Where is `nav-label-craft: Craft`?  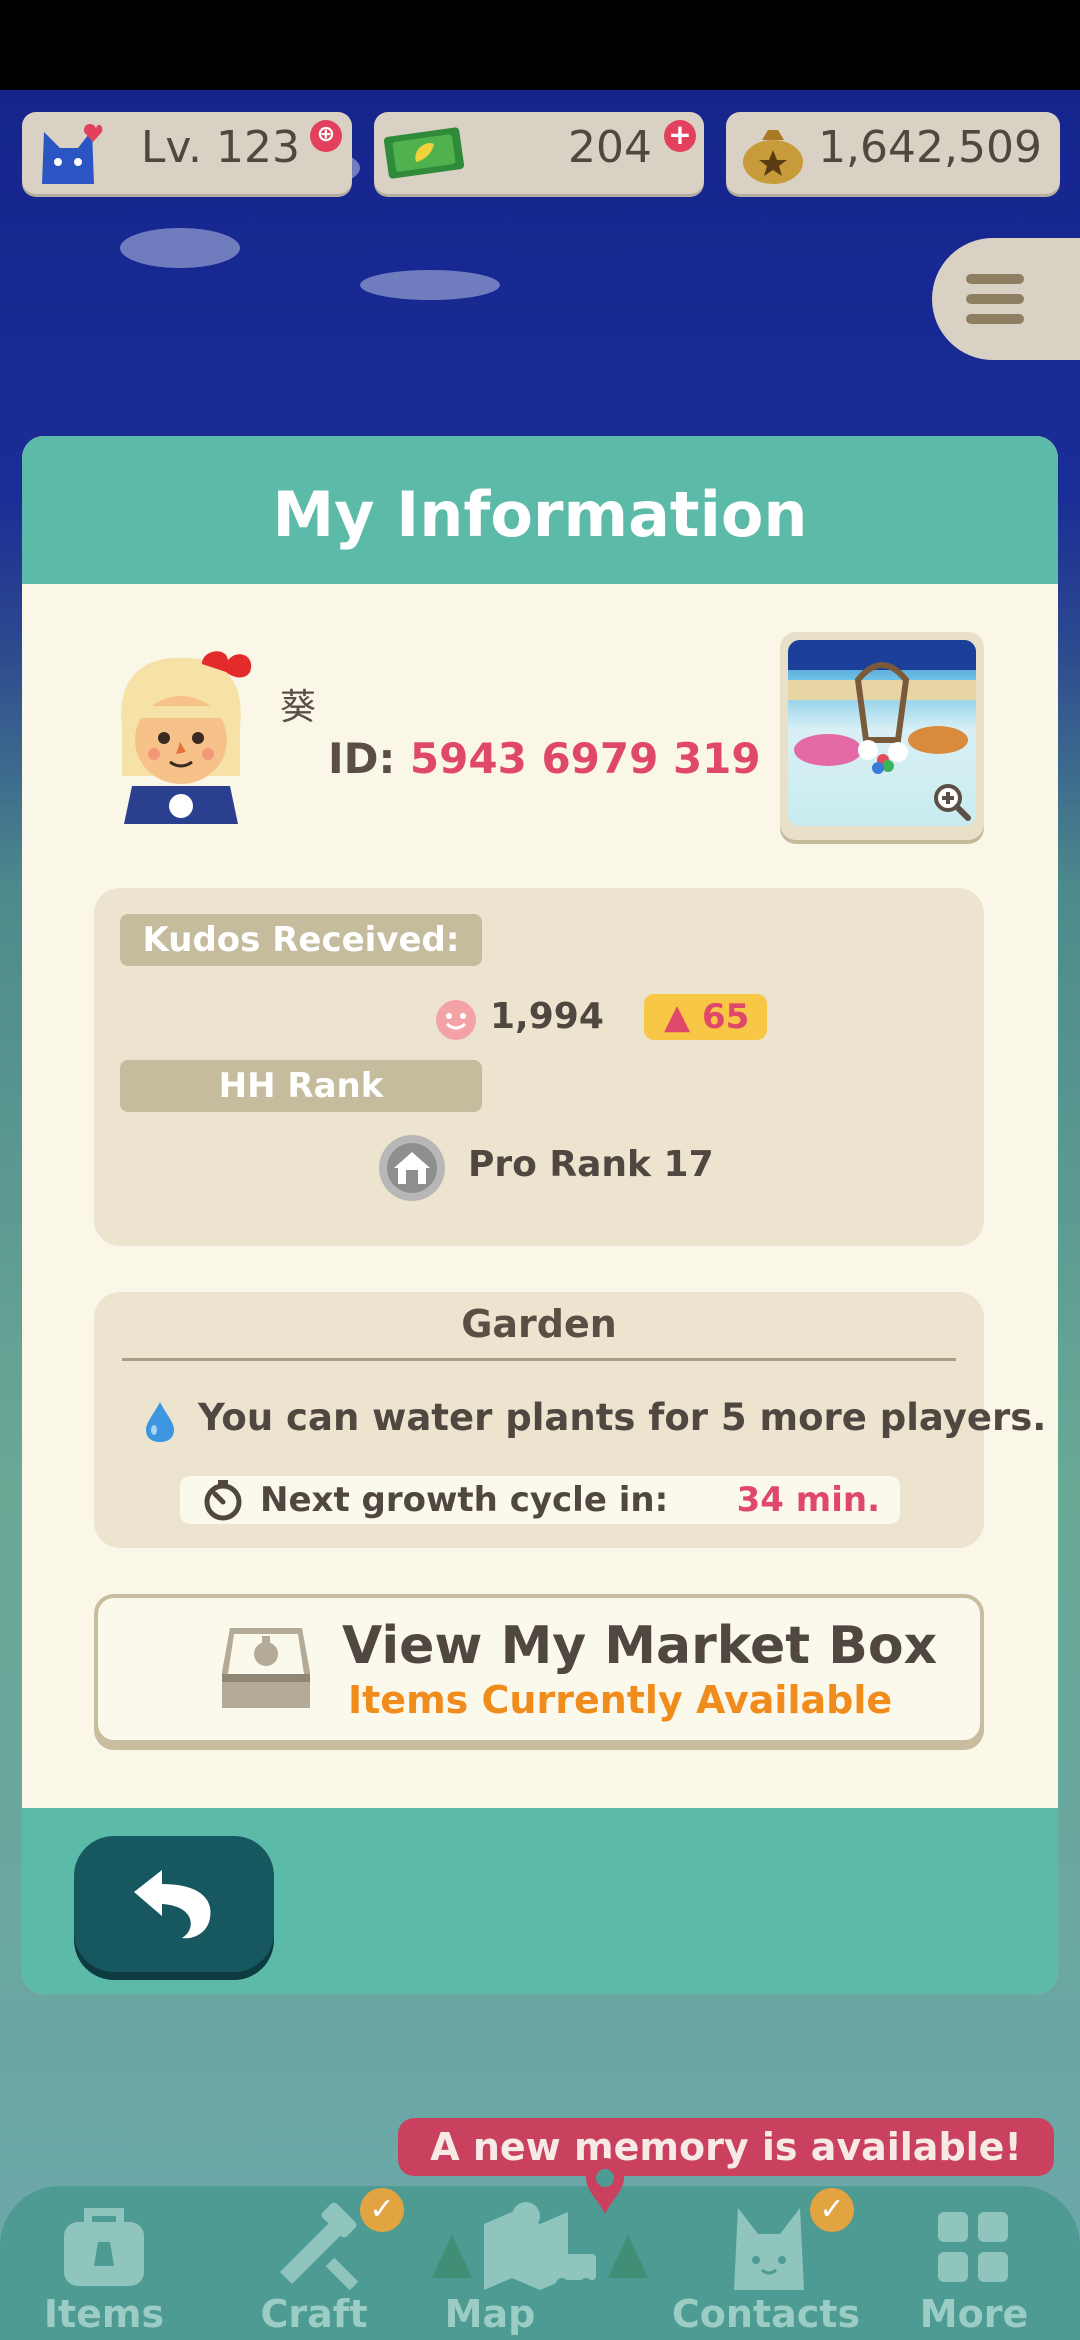 nav-label-craft: Craft is located at coordinates (314, 2314).